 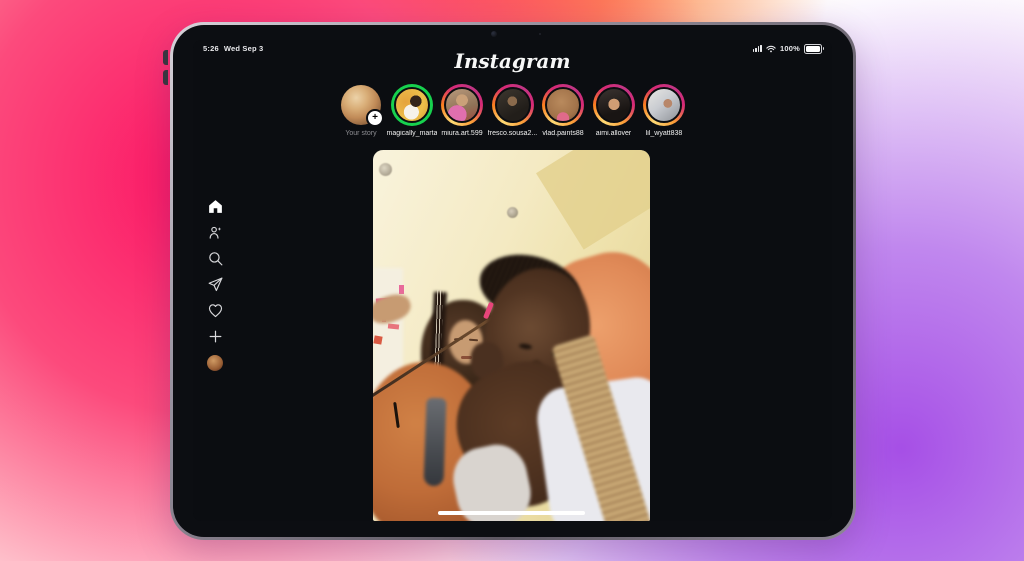 What do you see at coordinates (613, 133) in the screenshot?
I see `story-username: aimi.allover` at bounding box center [613, 133].